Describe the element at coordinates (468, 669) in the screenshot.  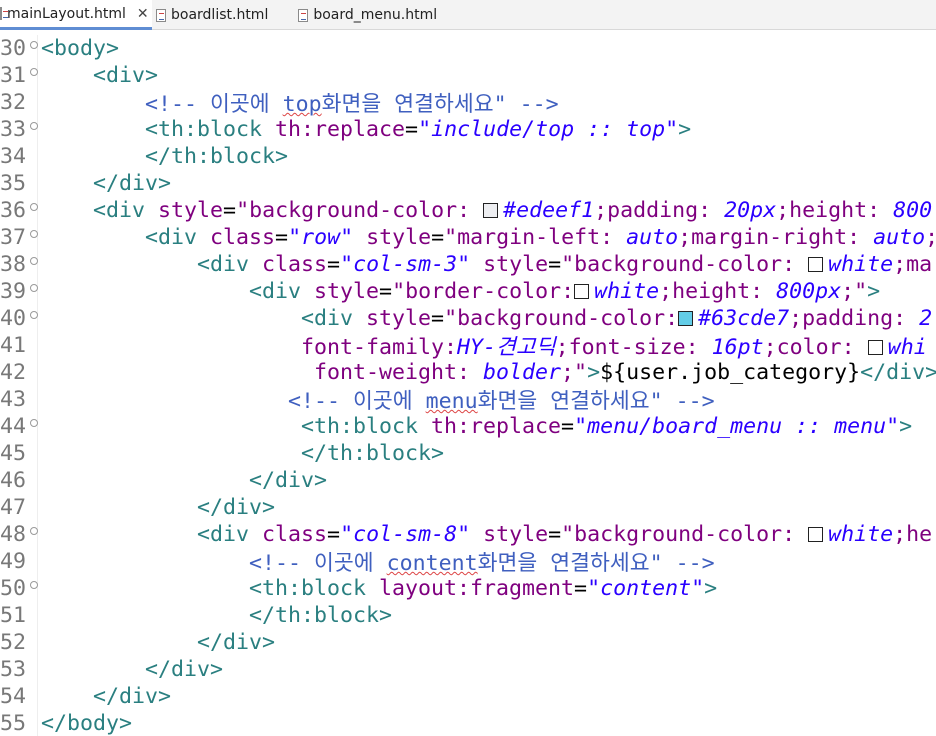
I see `code-line: 53 </div>` at that location.